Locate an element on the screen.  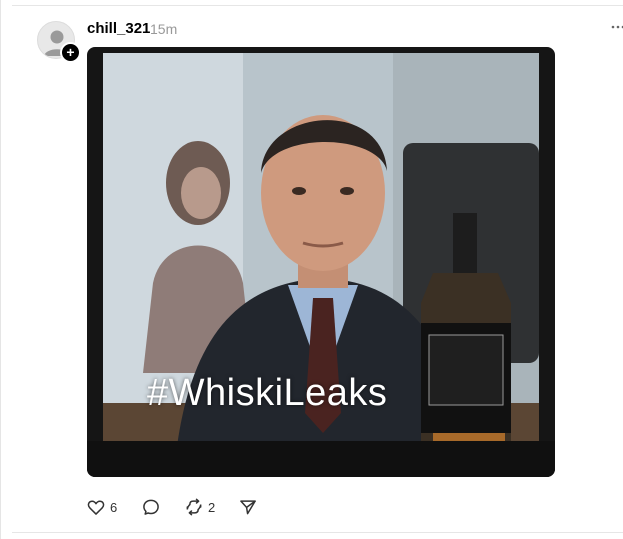
image-overlay-text: #WhiskiLeaks is located at coordinates (267, 393).